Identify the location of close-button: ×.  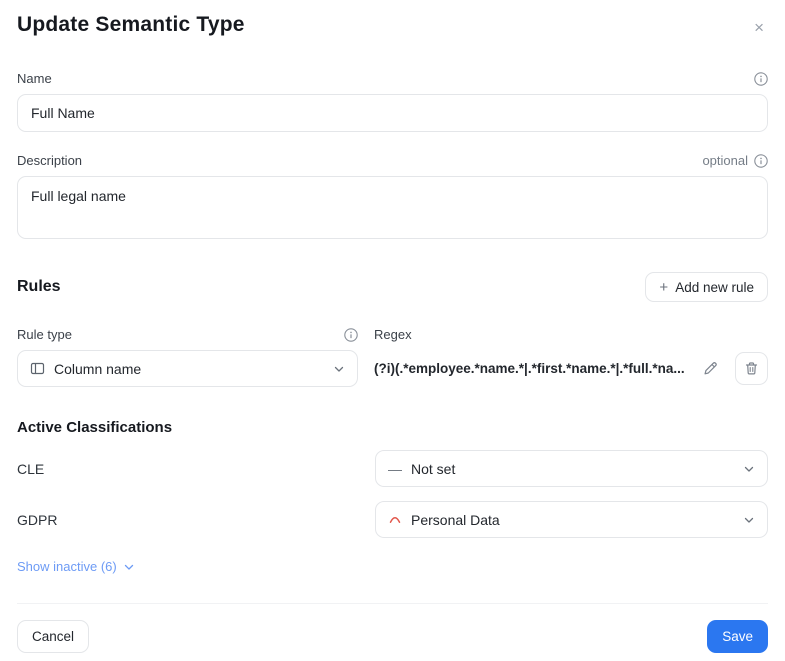
(759, 27).